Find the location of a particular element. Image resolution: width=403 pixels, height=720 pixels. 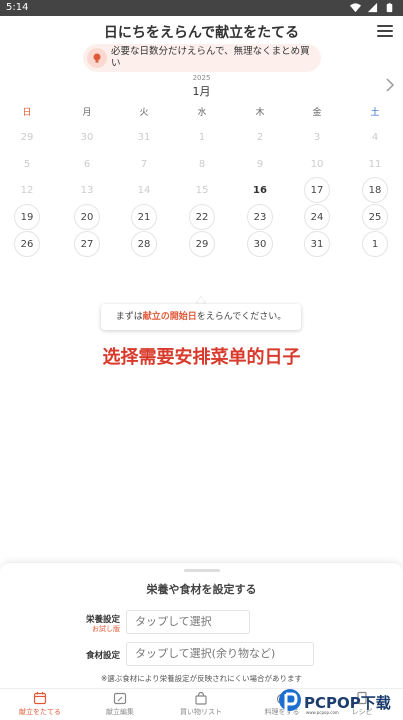

calendar-day: 25 is located at coordinates (375, 217).